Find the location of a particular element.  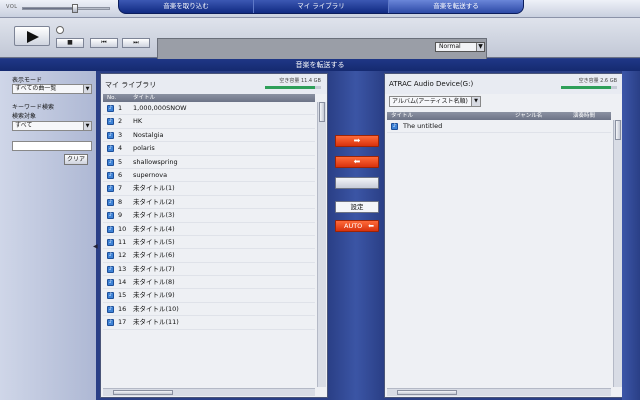

track-row: ♪ 4 polaris is located at coordinates (209, 149).